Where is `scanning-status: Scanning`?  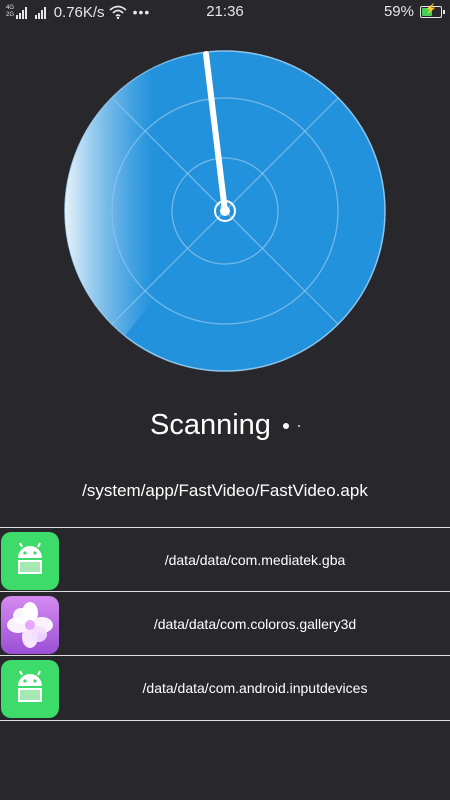 scanning-status: Scanning is located at coordinates (225, 425).